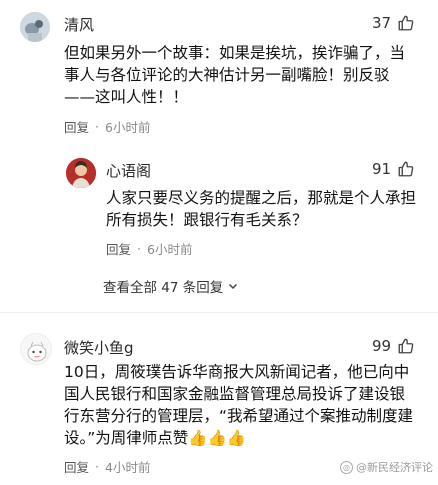 The width and height of the screenshot is (438, 485). I want to click on like-count: 37, so click(382, 23).